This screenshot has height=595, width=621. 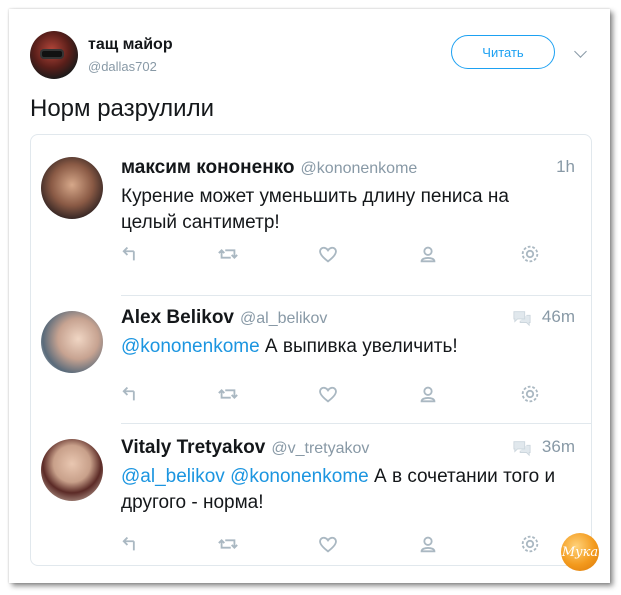 What do you see at coordinates (558, 317) in the screenshot?
I see `reply-time: 46m` at bounding box center [558, 317].